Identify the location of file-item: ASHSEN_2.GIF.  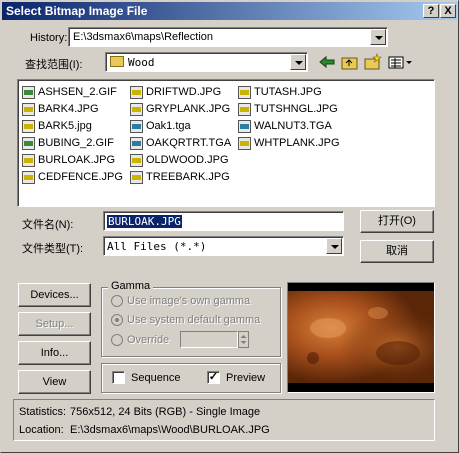
(69, 92).